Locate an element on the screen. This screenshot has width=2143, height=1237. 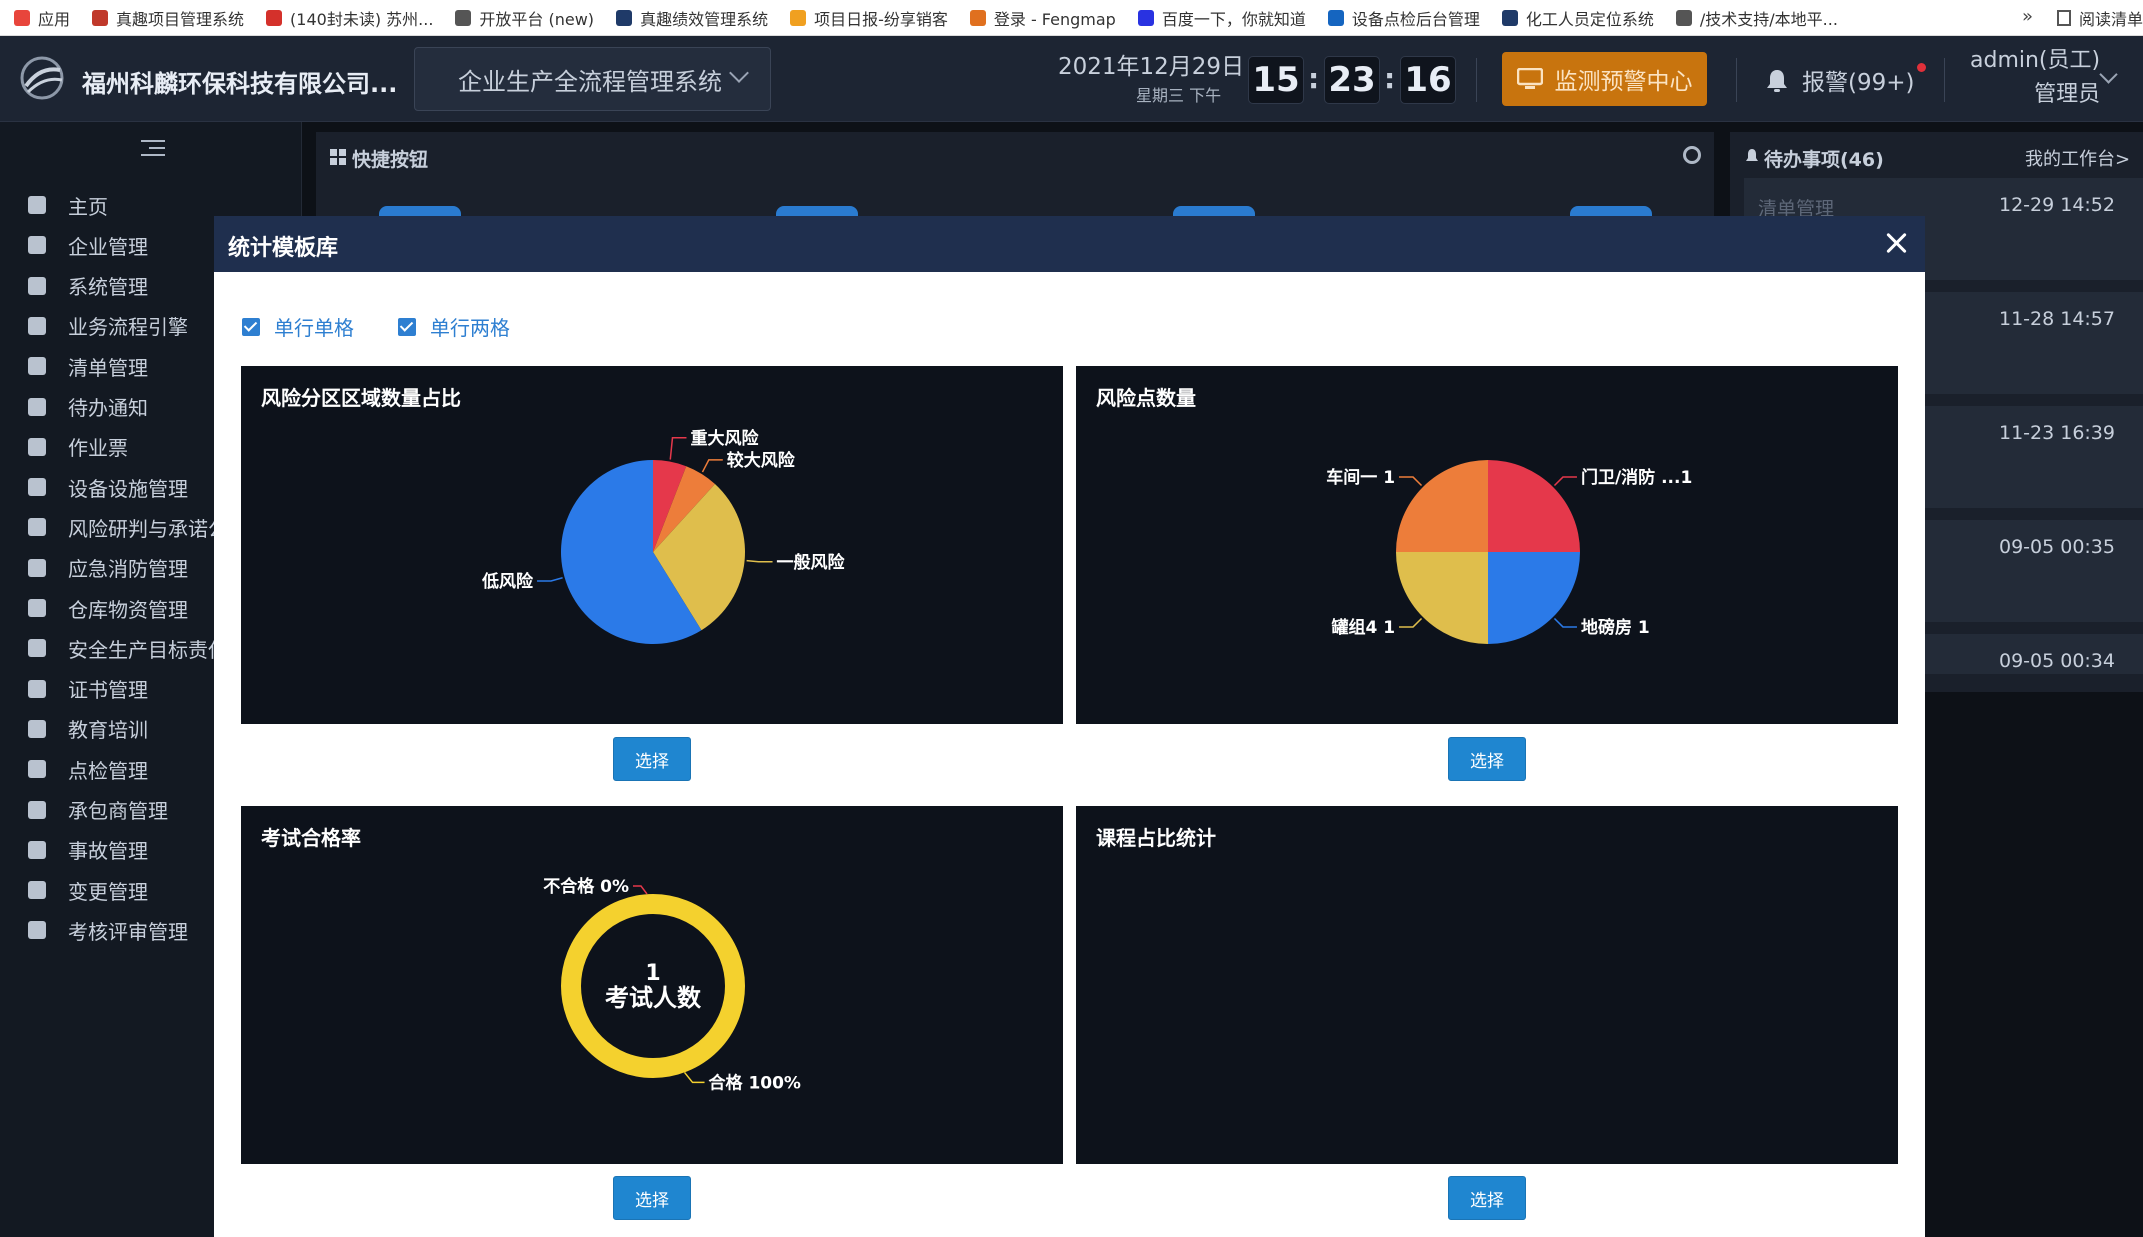
checkbox-two-cells: 单行两格 is located at coordinates (454, 326).